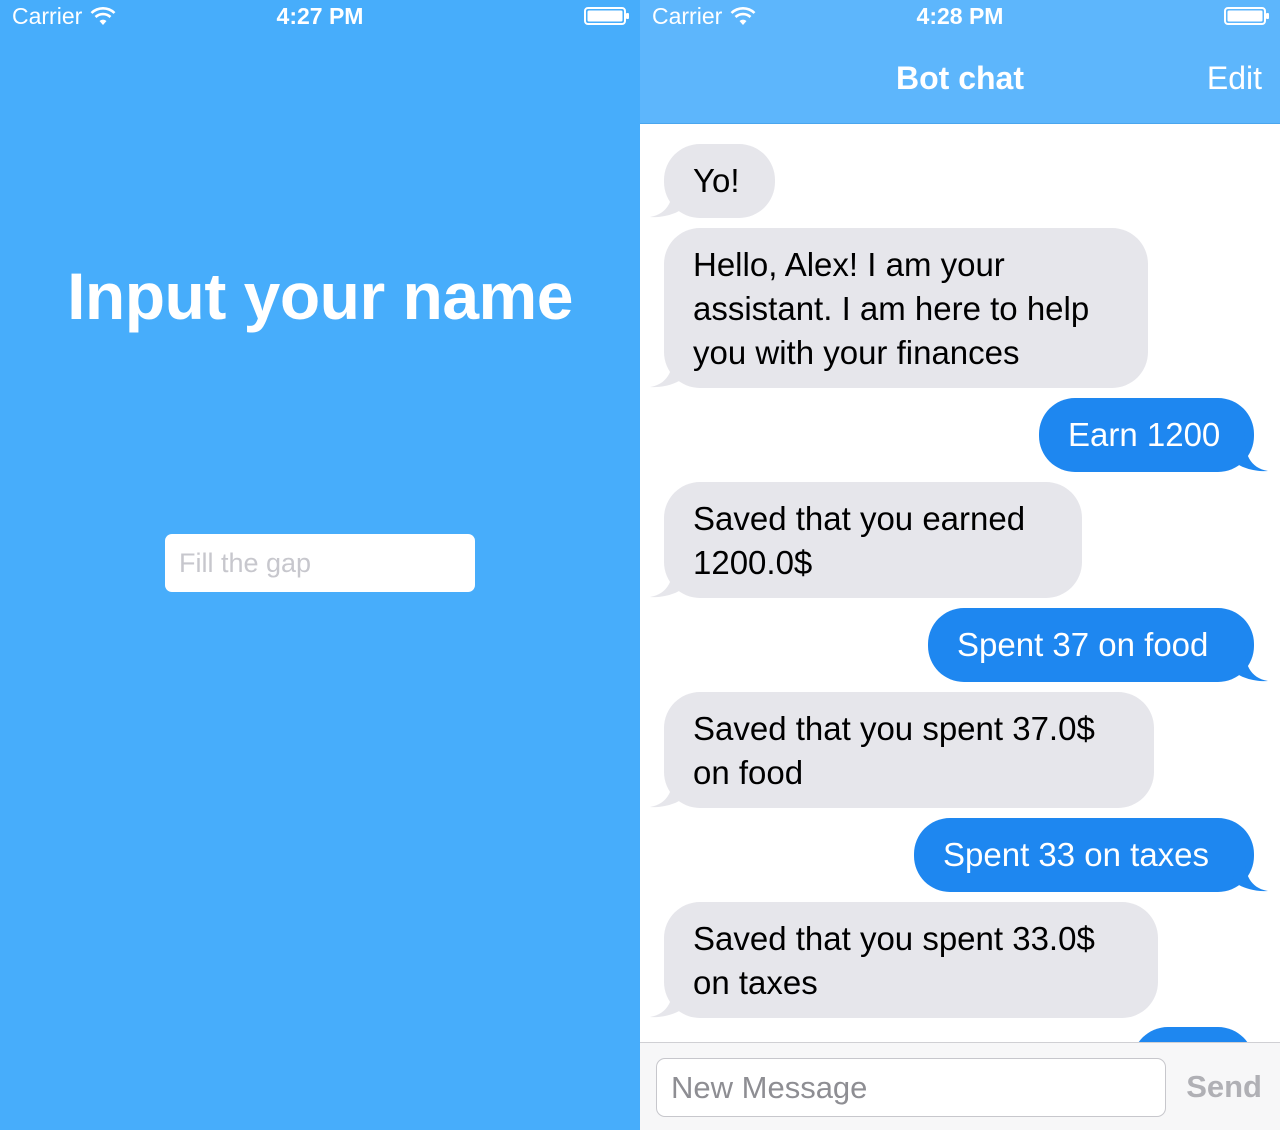 This screenshot has height=1130, width=1280. I want to click on status-bar: Carrier 4:28 PM, so click(960, 17).